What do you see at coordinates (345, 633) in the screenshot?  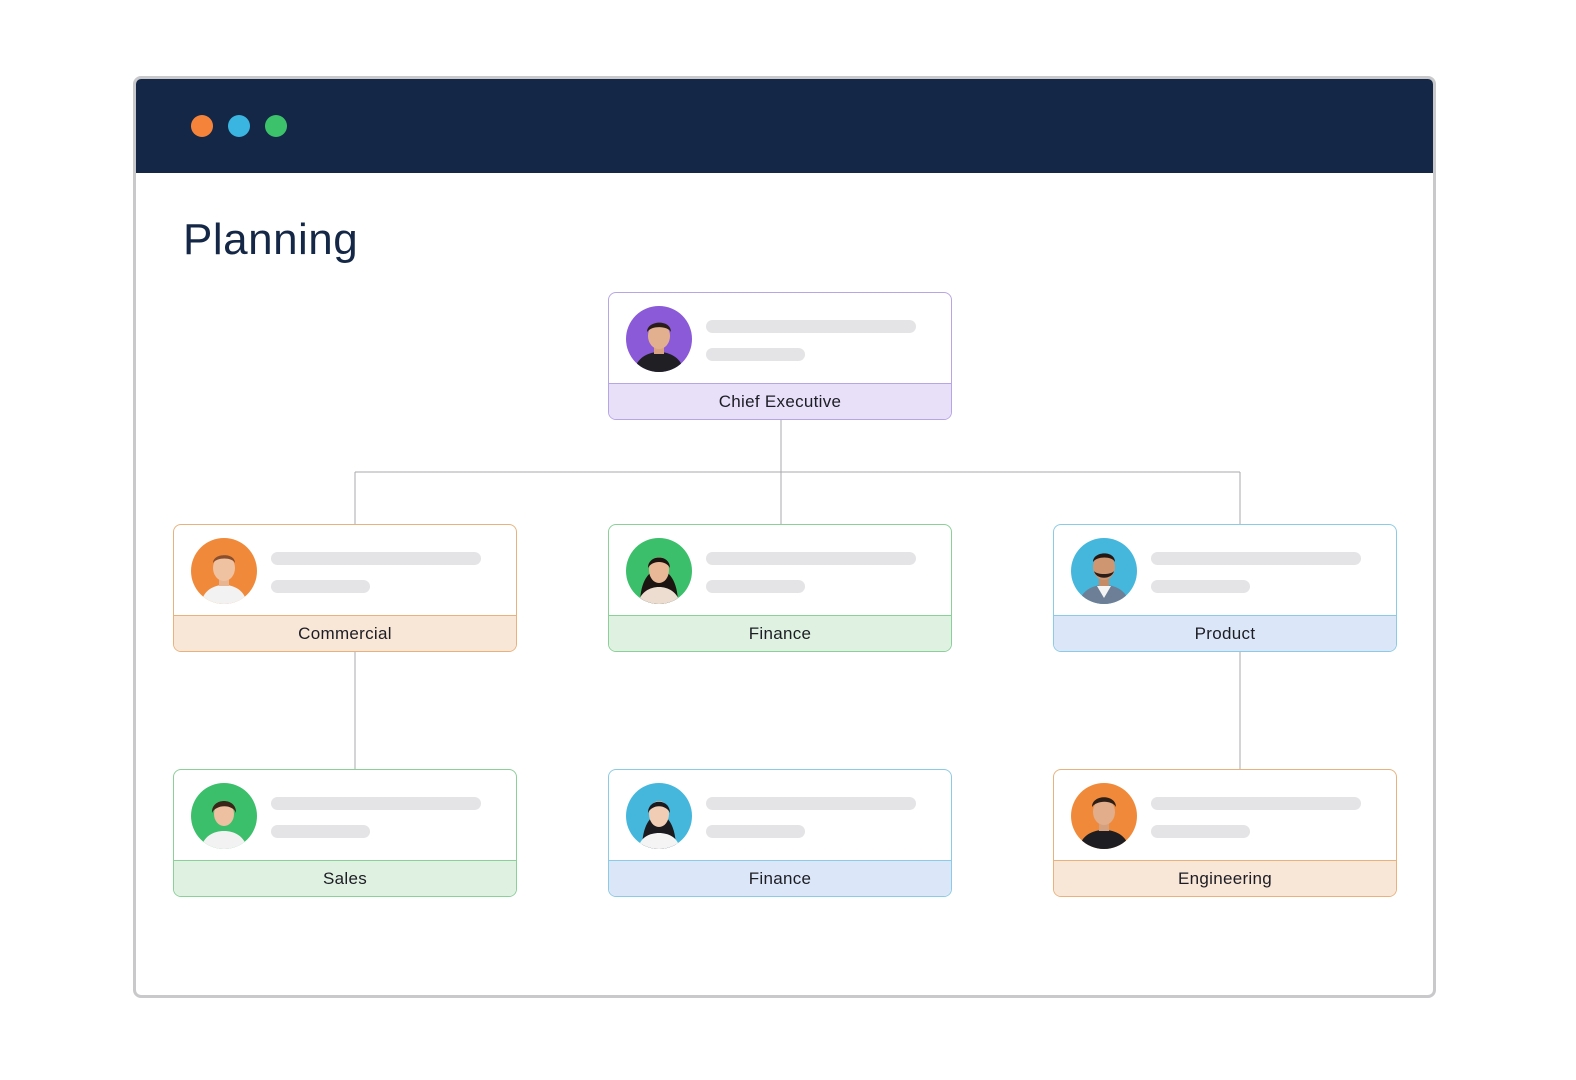 I see `card-label: Commercial` at bounding box center [345, 633].